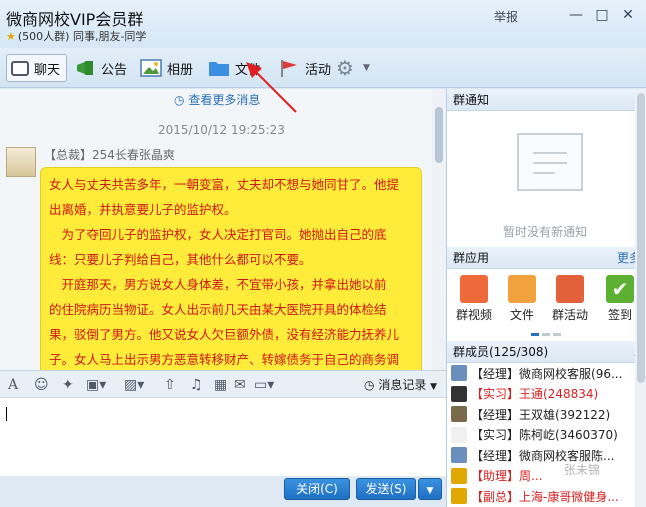 The width and height of the screenshot is (646, 507). Describe the element at coordinates (495, 496) in the screenshot. I see `member-role: 【副总】` at that location.